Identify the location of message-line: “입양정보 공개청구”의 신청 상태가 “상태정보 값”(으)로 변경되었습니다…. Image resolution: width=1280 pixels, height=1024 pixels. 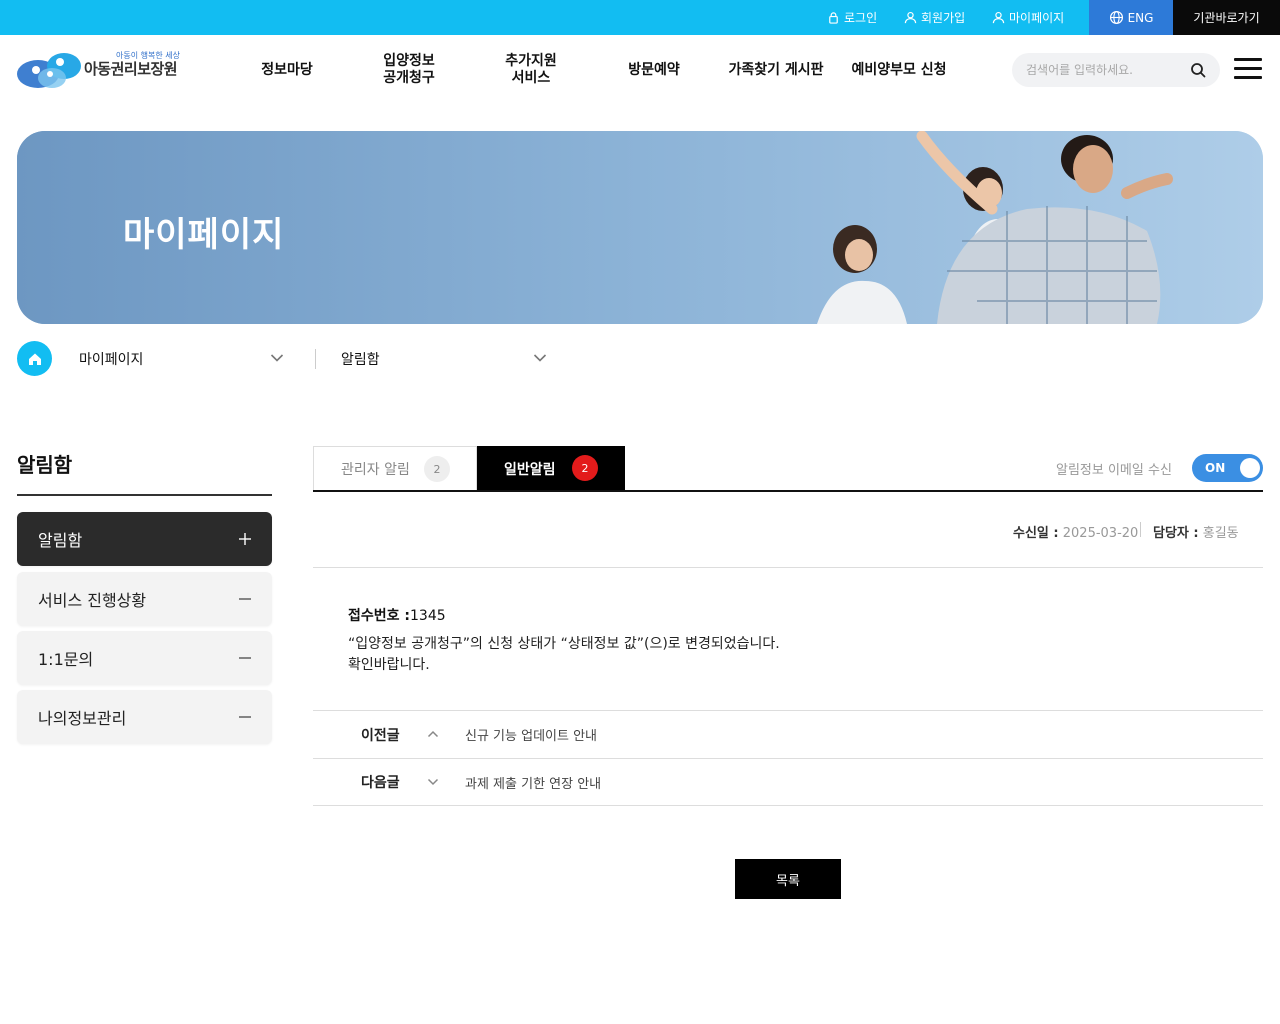
(564, 644).